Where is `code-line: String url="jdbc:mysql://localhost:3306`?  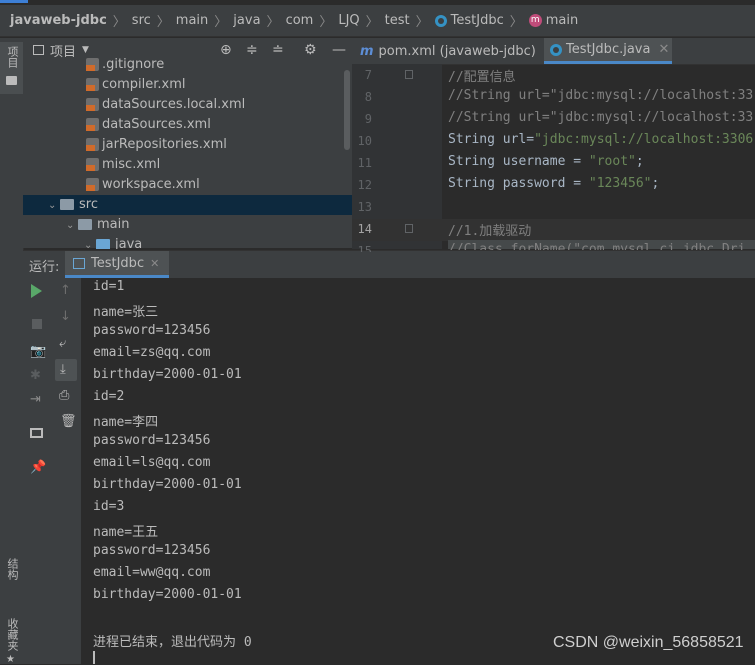 code-line: String url="jdbc:mysql://localhost:3306 is located at coordinates (600, 139).